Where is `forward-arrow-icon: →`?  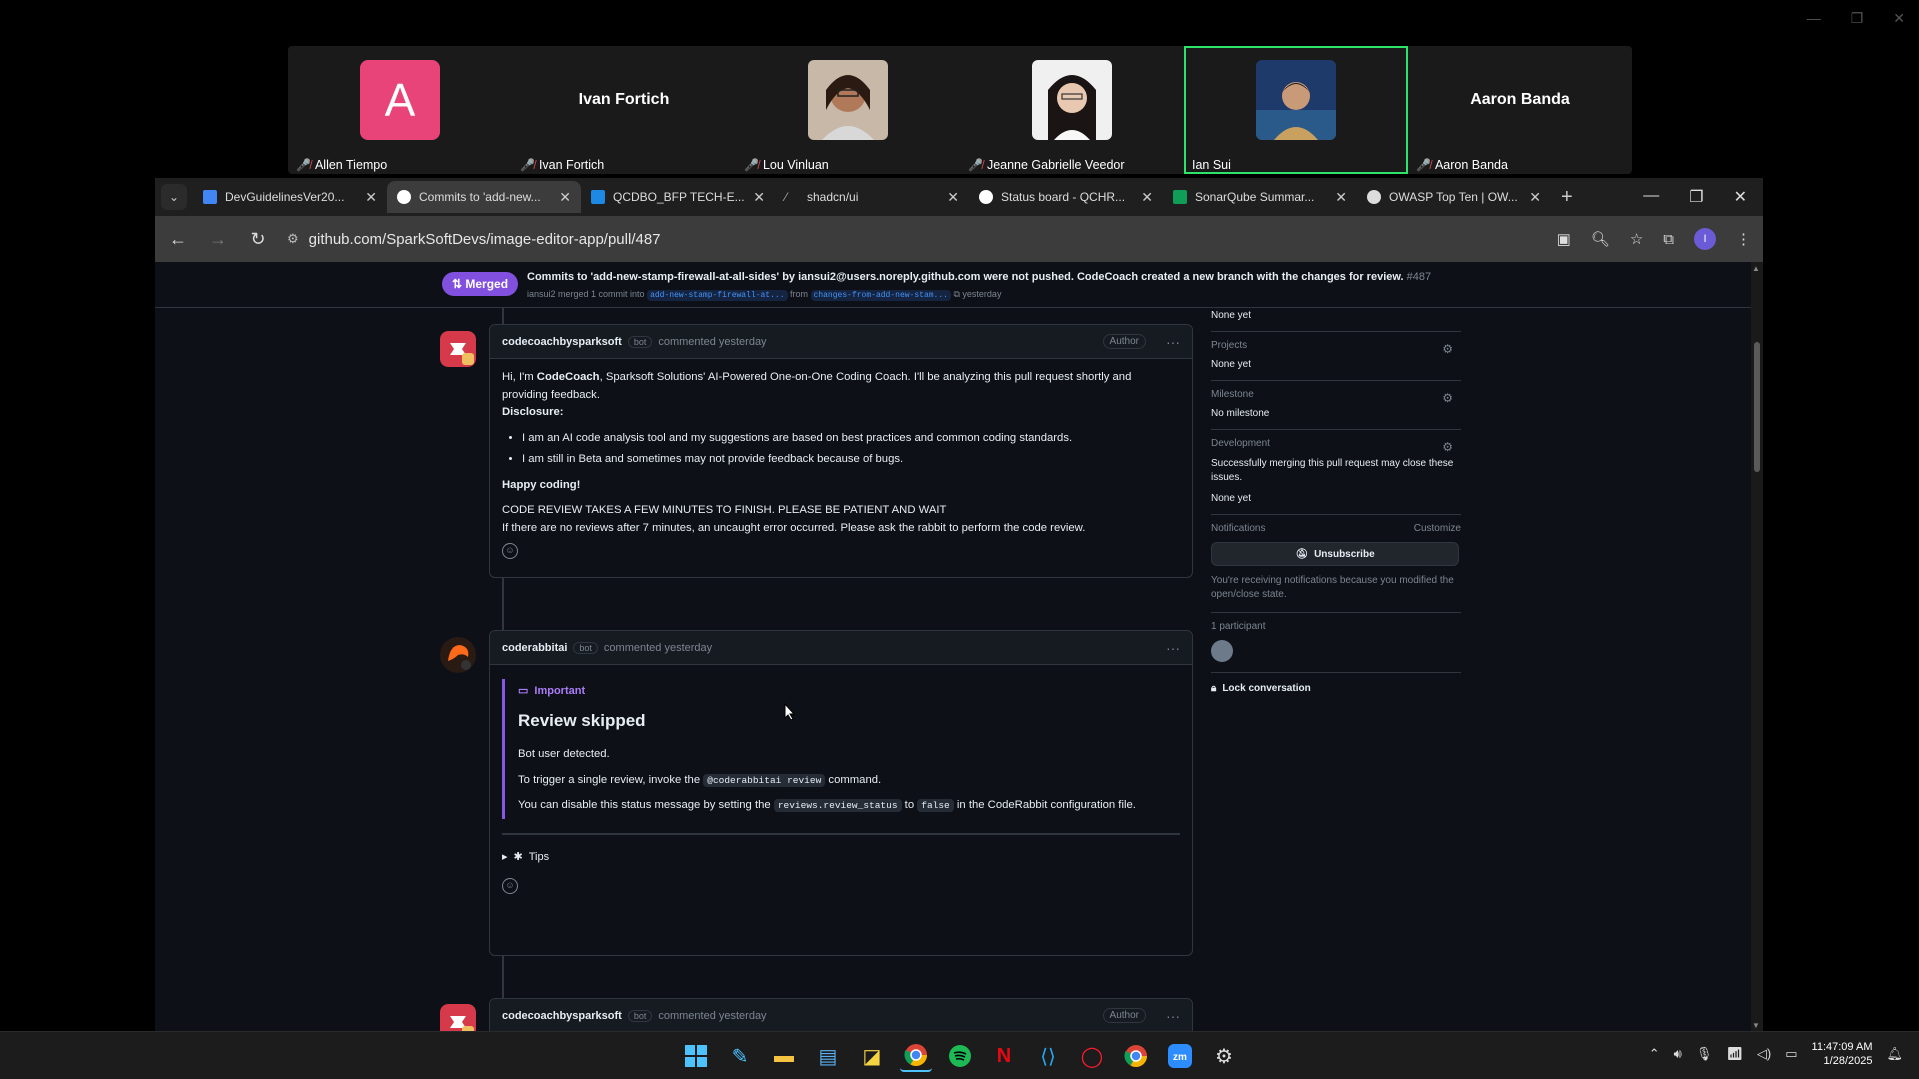
forward-arrow-icon: → is located at coordinates (218, 239).